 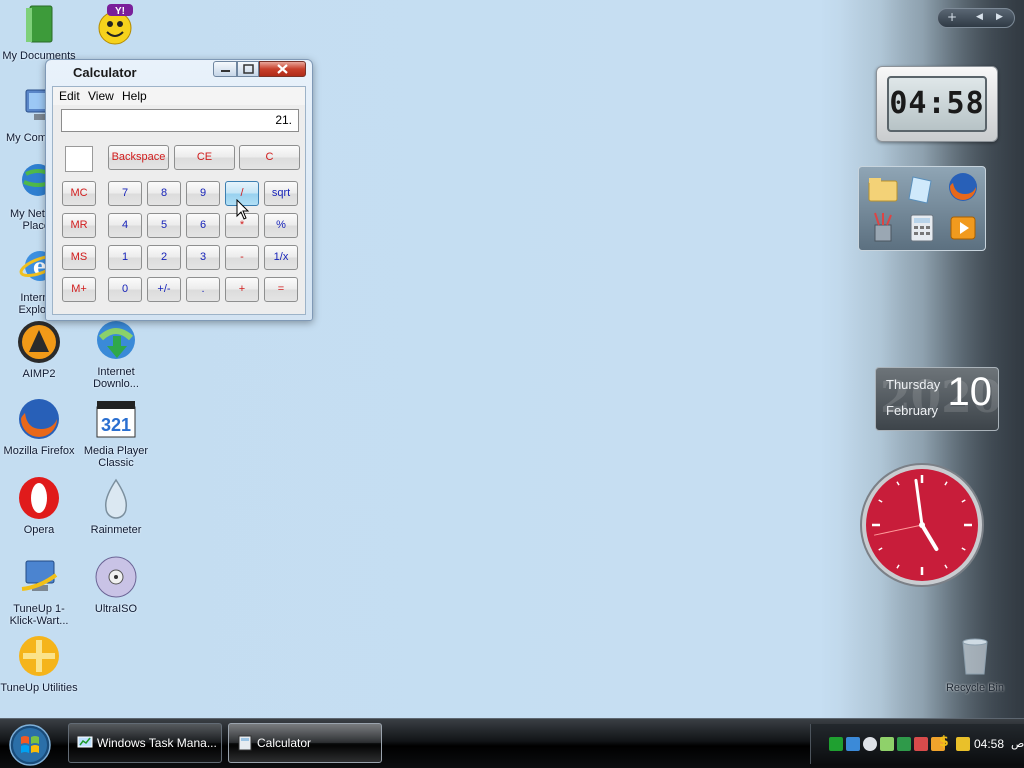 What do you see at coordinates (179, 96) in the screenshot?
I see `menu-bar: Edit View Help` at bounding box center [179, 96].